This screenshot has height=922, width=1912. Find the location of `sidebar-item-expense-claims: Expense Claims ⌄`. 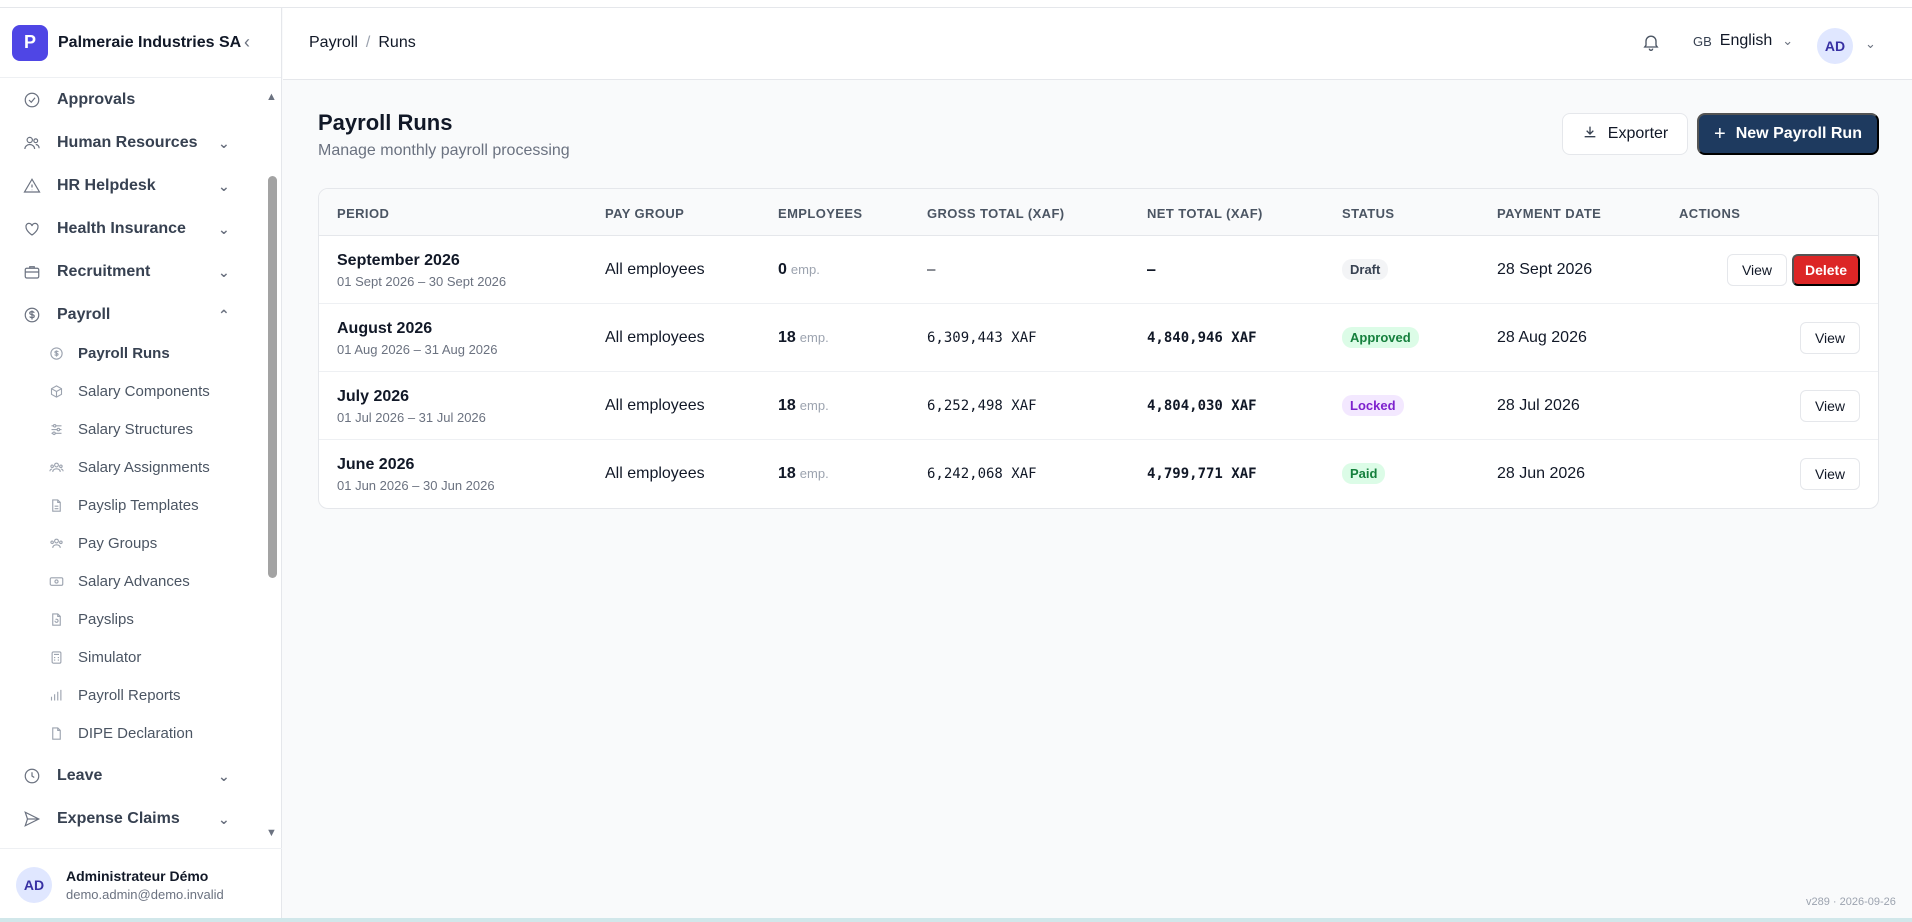

sidebar-item-expense-claims: Expense Claims ⌄ is located at coordinates (125, 819).